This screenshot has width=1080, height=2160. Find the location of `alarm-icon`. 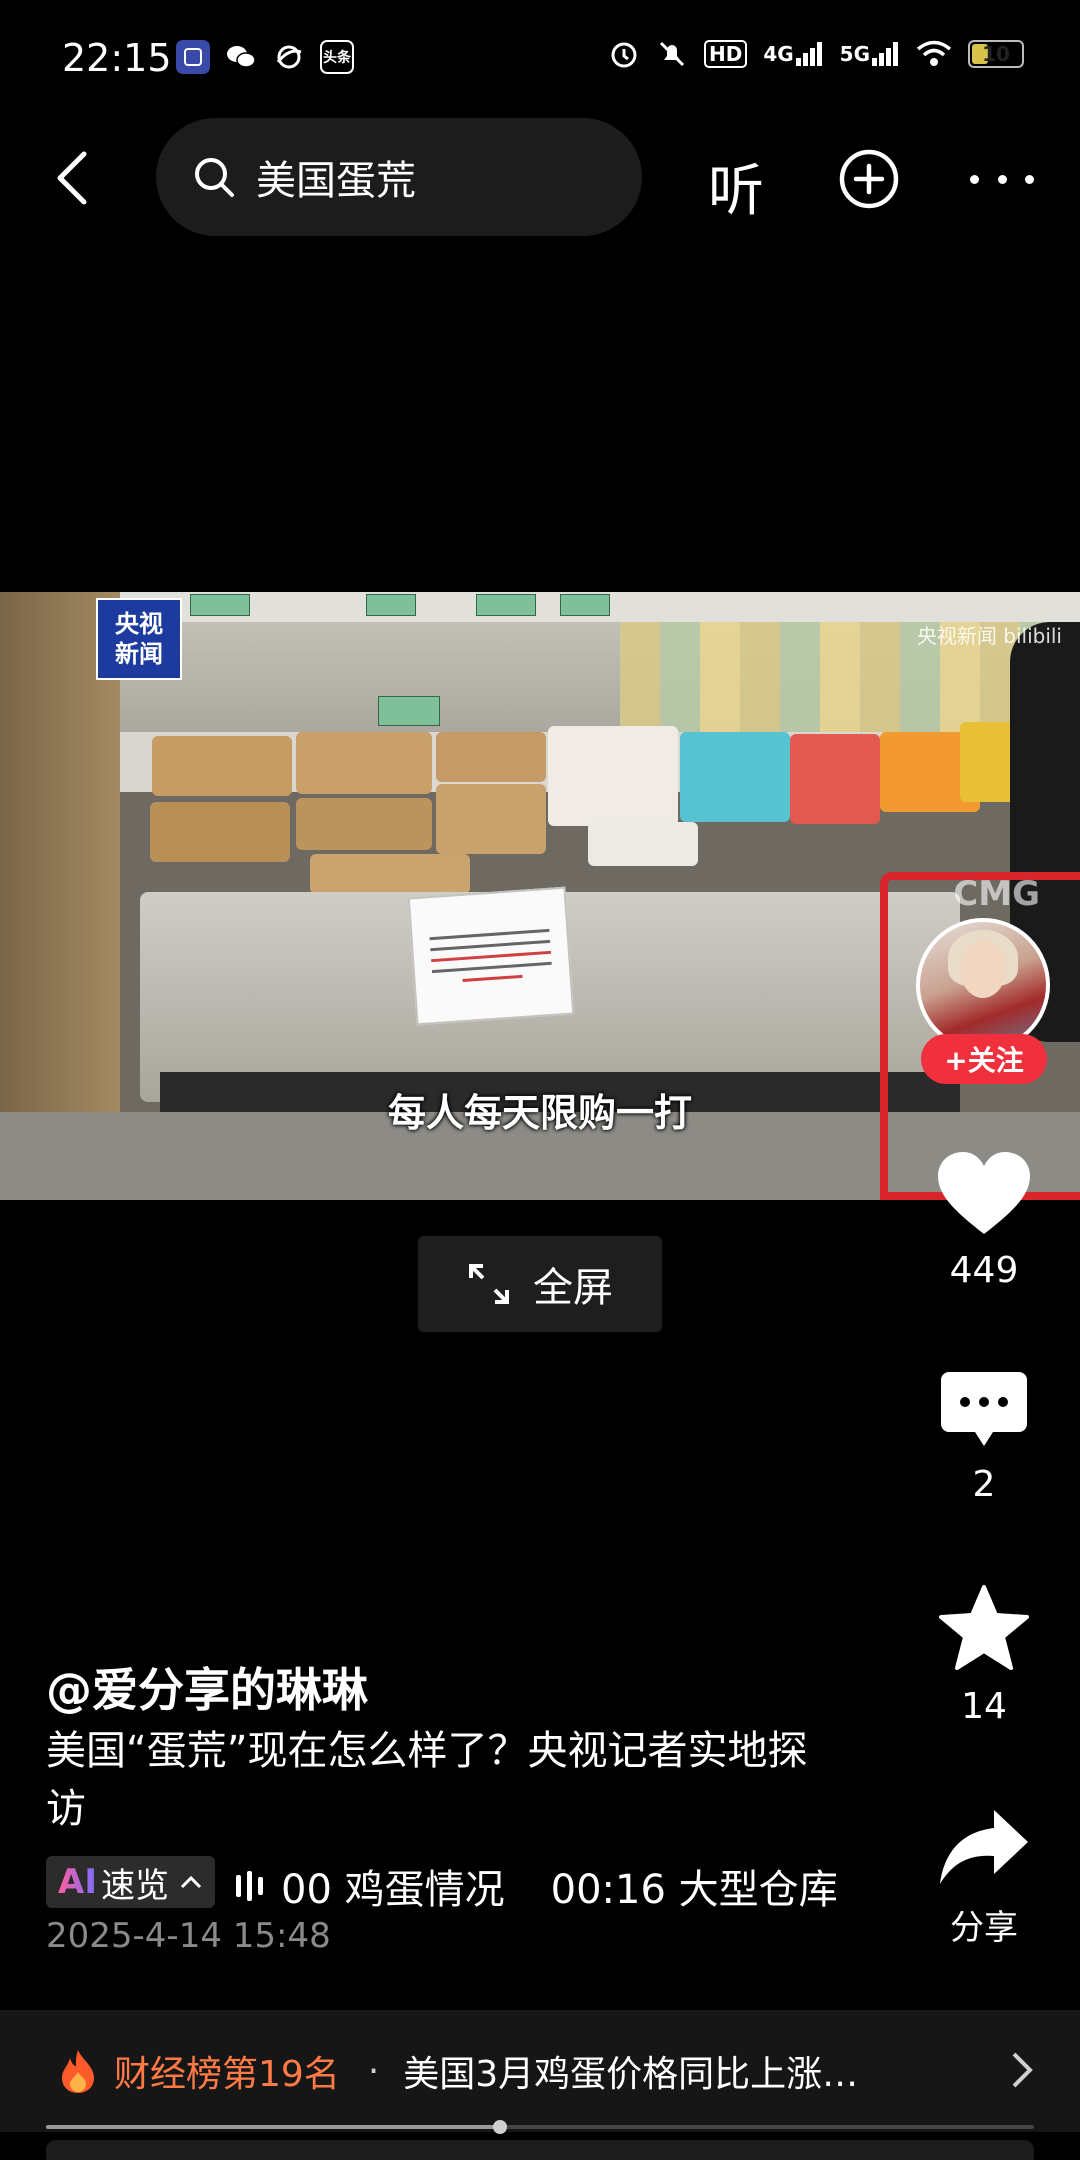

alarm-icon is located at coordinates (624, 55).